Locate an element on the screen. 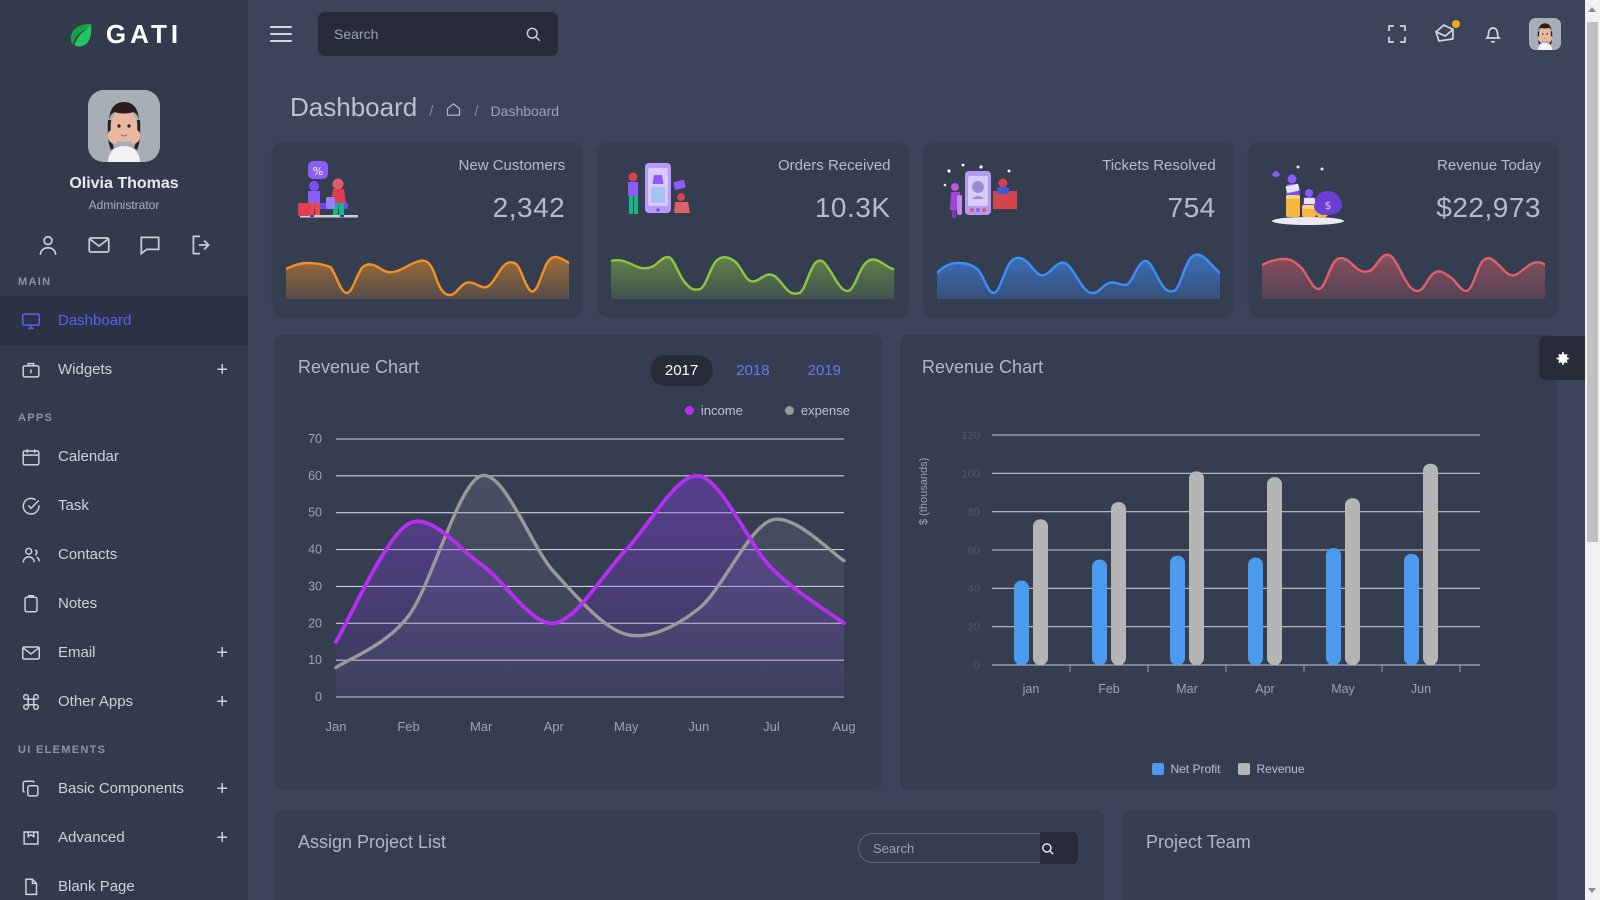 This screenshot has width=1600, height=900. sidebar-item-calendar: Calendar is located at coordinates (124, 456).